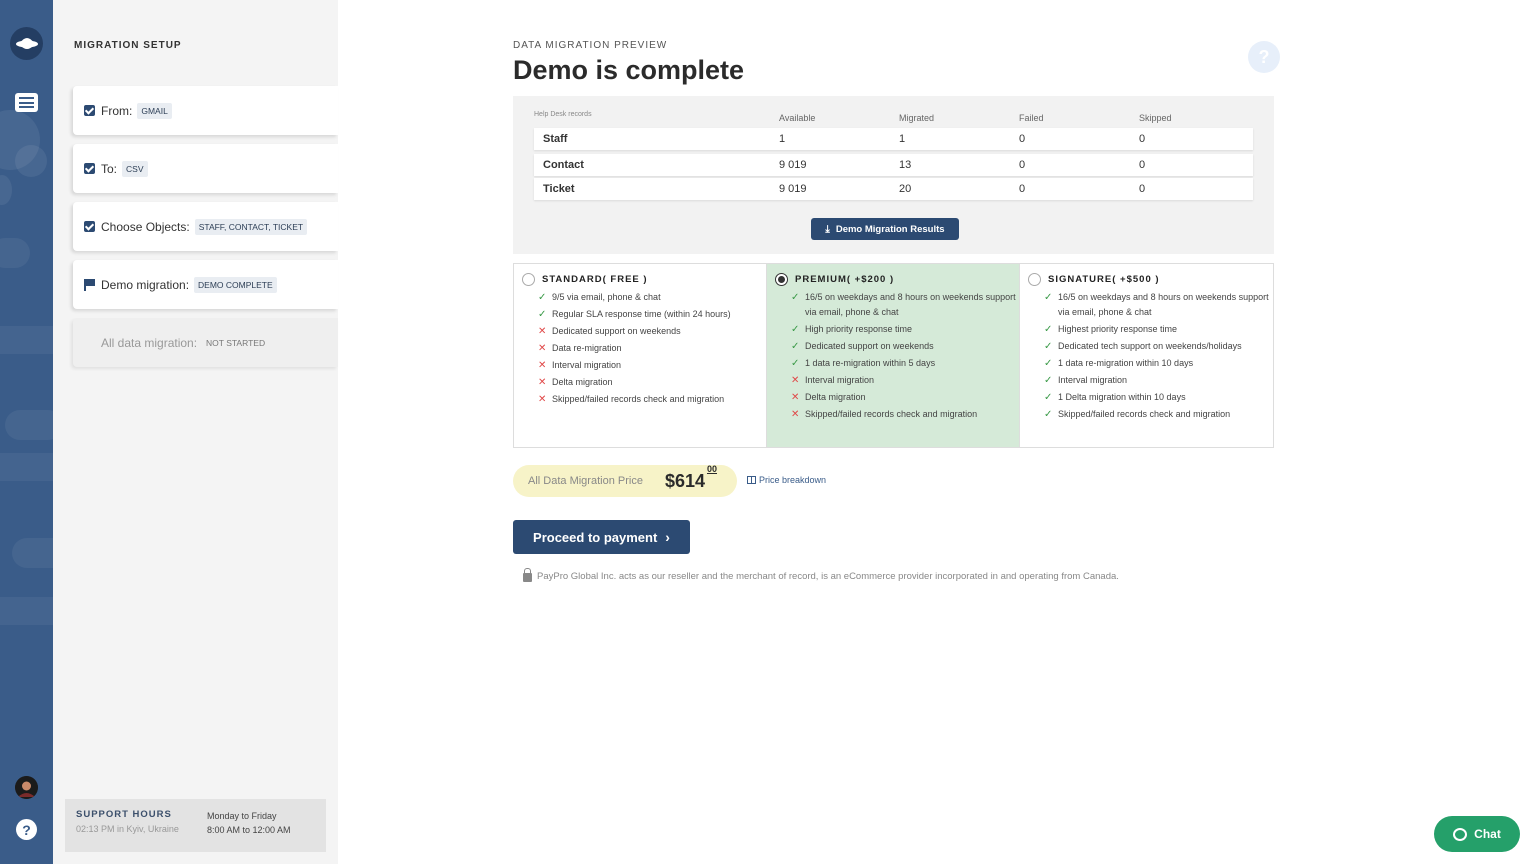 The width and height of the screenshot is (1536, 864). I want to click on help-button: ?, so click(1264, 57).